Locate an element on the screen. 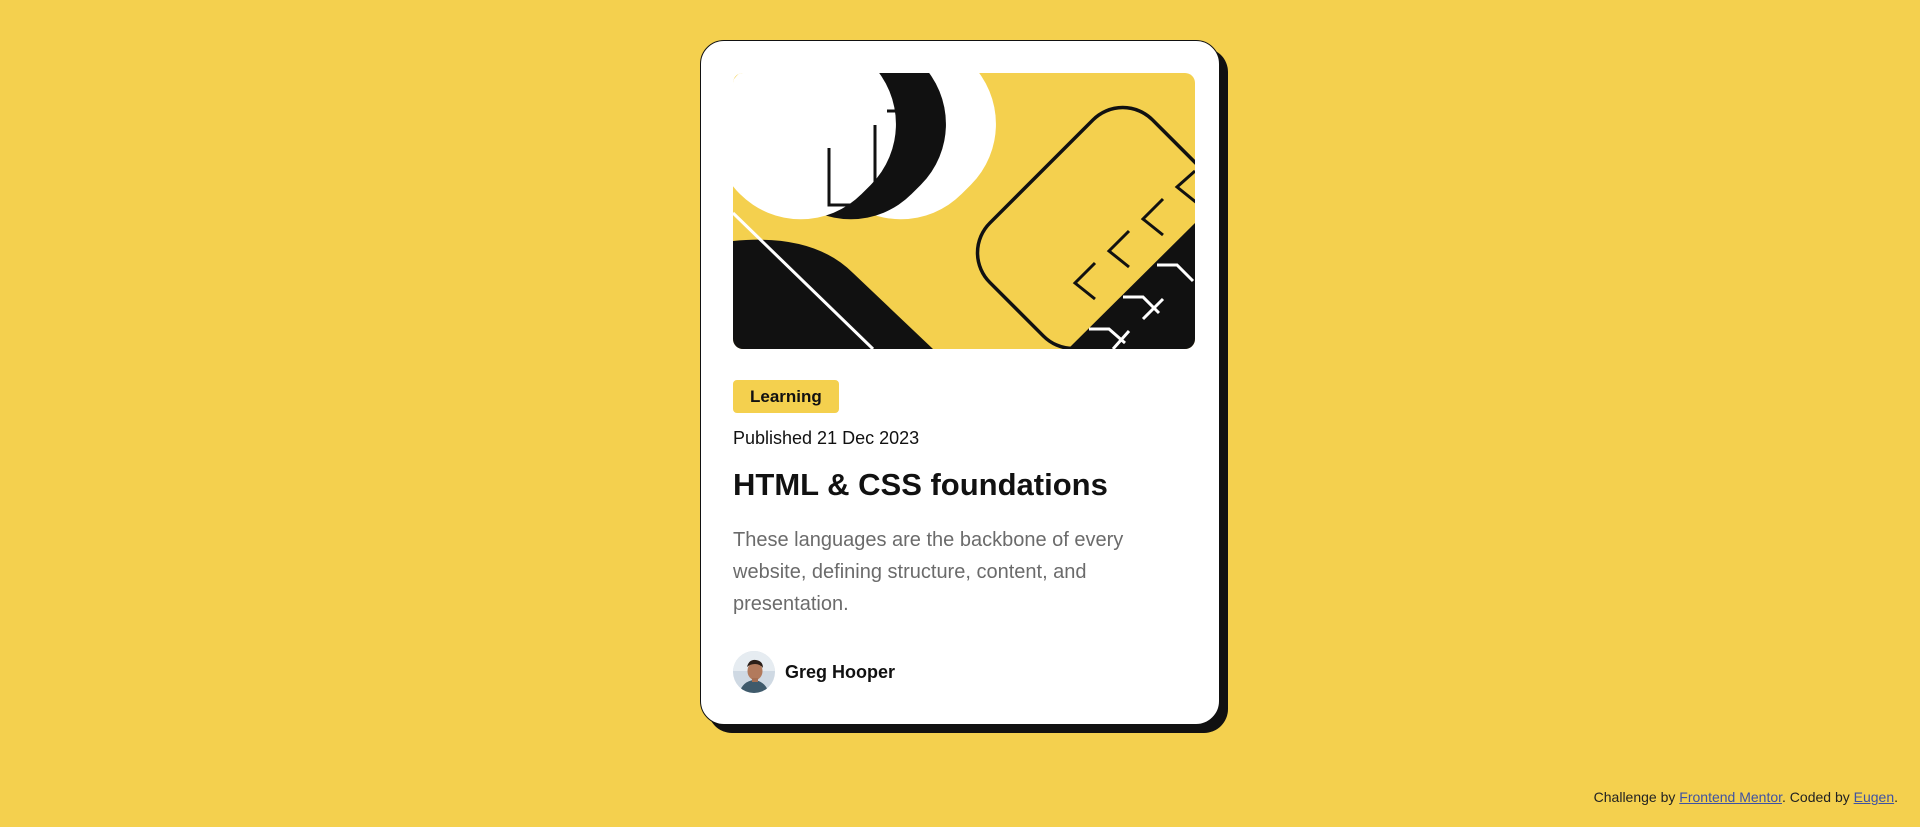 This screenshot has width=1920, height=827. attribution-middle: . Coded by is located at coordinates (1816, 797).